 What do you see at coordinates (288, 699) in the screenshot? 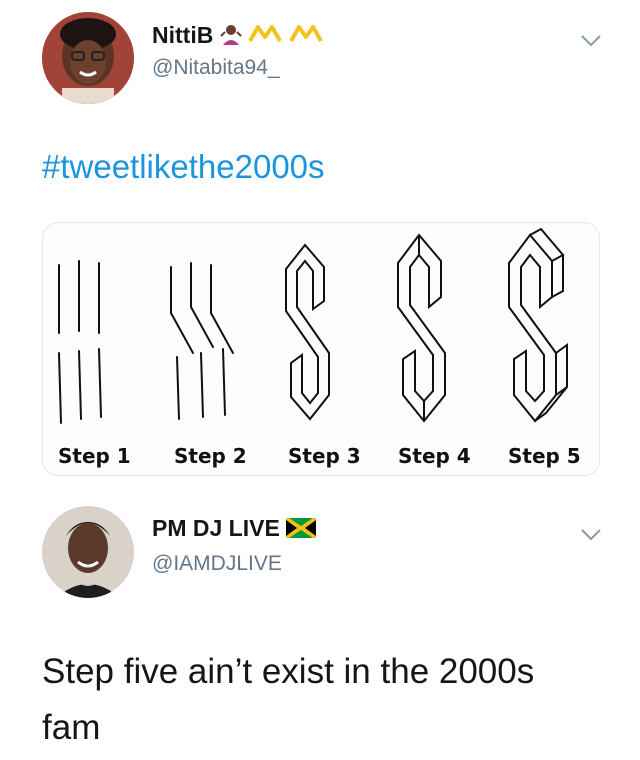
I see `tweet-text: Step five ain’t exist in the 2000s fam` at bounding box center [288, 699].